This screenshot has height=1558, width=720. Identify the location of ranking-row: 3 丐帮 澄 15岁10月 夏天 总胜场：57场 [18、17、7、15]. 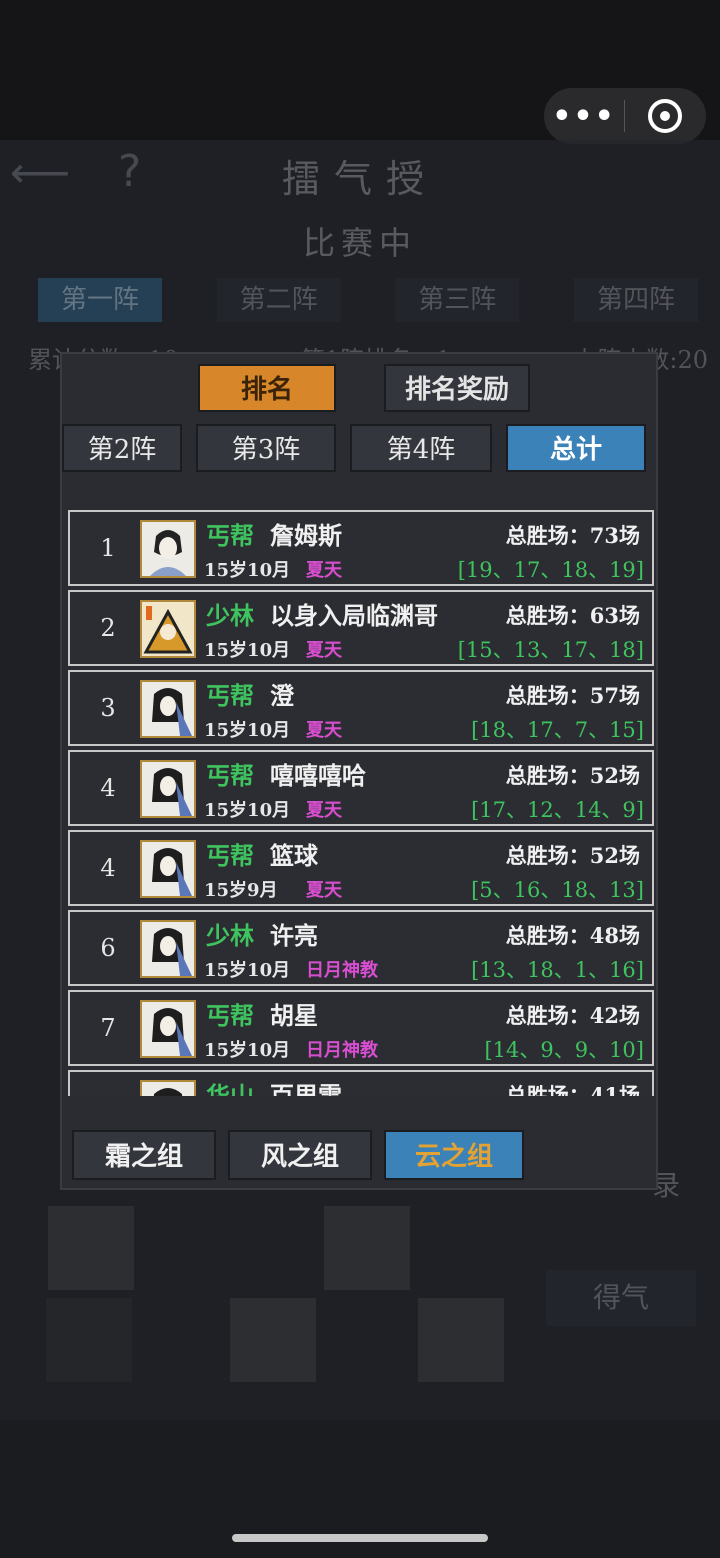
(361, 708).